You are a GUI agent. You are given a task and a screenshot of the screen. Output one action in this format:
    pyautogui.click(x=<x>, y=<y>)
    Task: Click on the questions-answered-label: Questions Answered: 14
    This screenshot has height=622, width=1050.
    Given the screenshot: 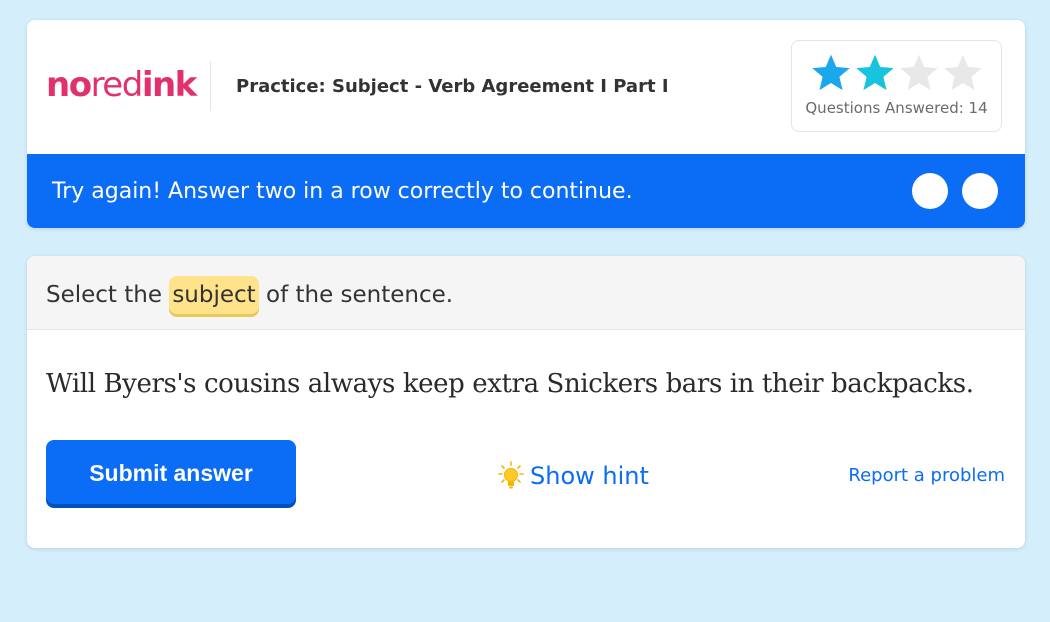 What is the action you would take?
    pyautogui.click(x=896, y=108)
    